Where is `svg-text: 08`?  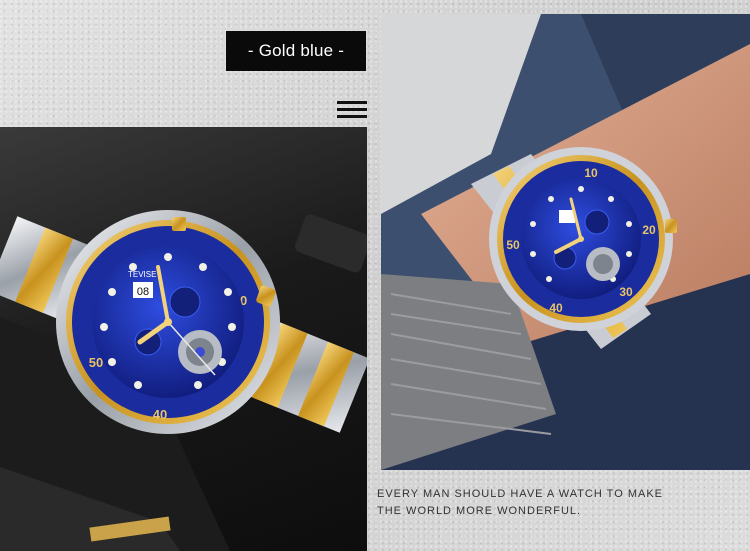
svg-text: 08 is located at coordinates (143, 292).